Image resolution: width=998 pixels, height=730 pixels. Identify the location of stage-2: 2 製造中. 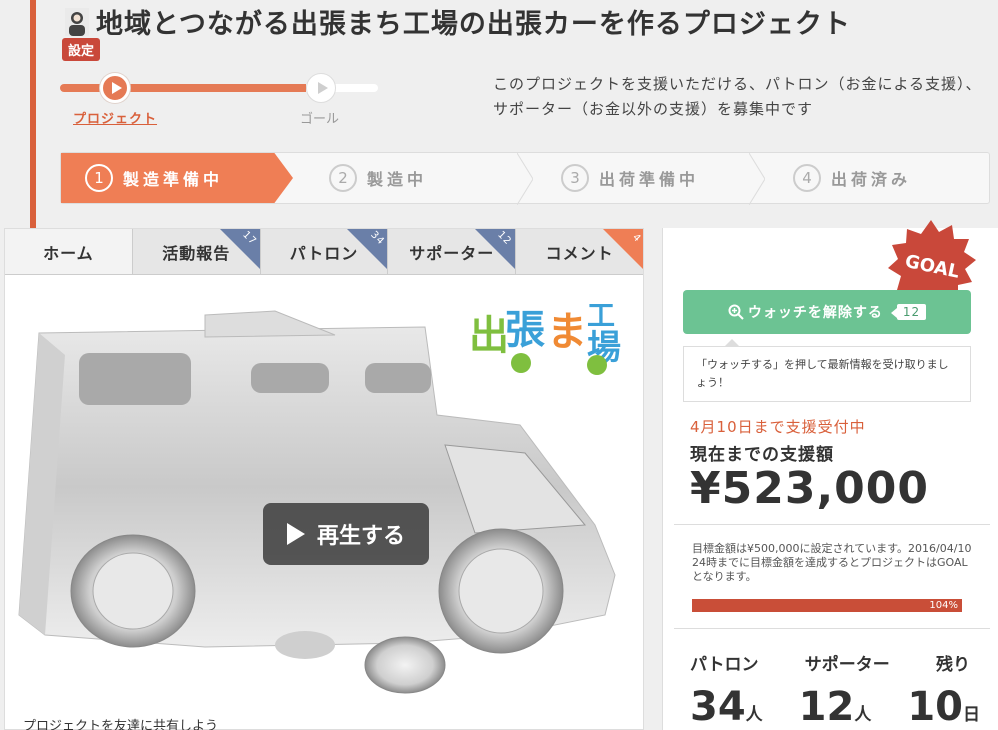
(413, 179).